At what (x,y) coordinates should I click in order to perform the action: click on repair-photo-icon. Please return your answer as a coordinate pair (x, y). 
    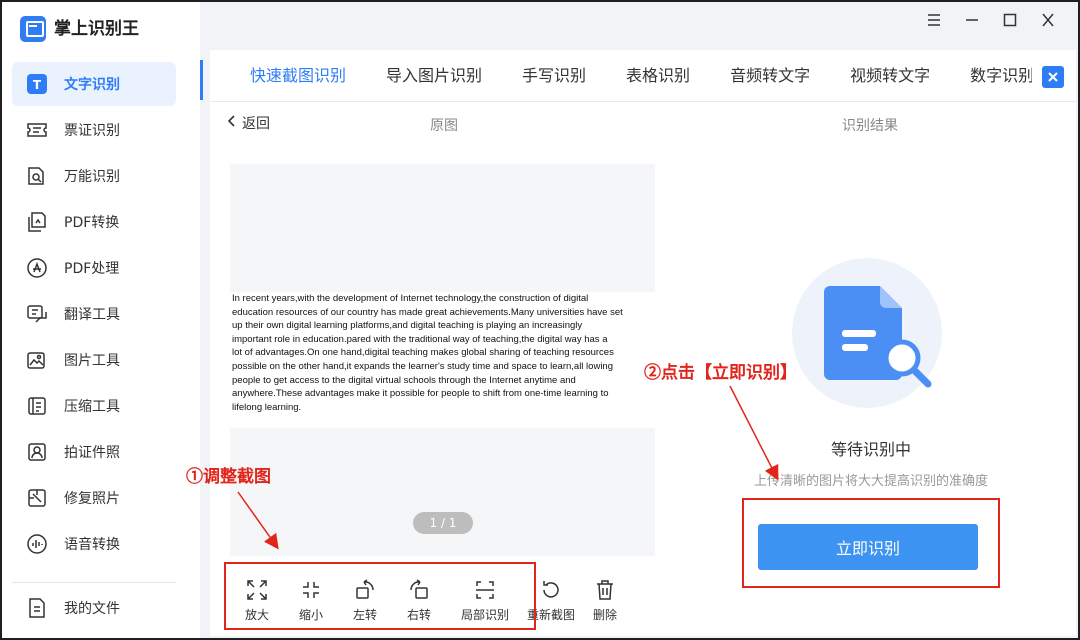
    Looking at the image, I should click on (37, 498).